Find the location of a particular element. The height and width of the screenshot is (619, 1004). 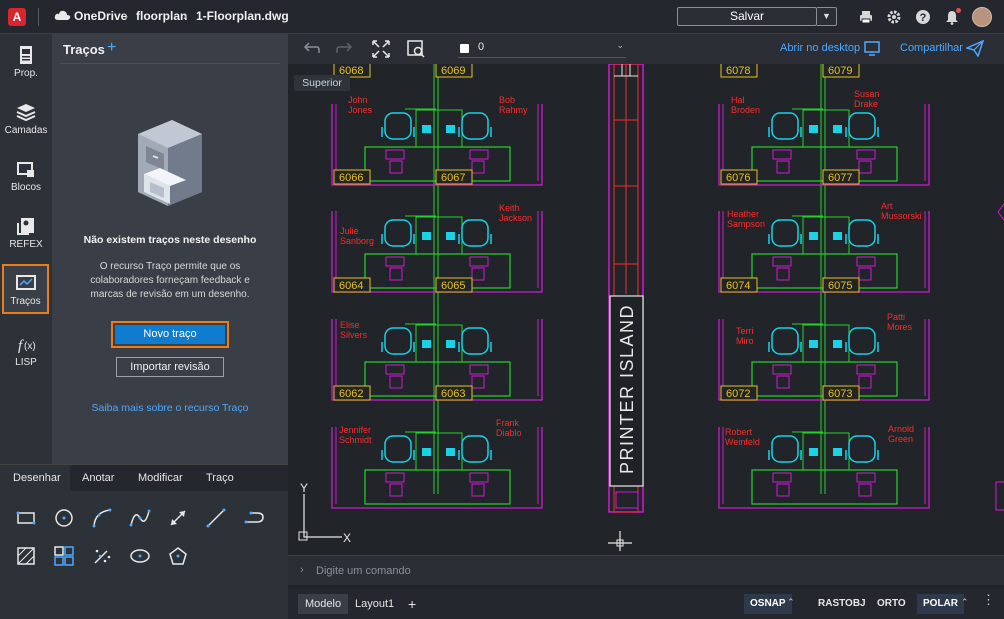

command-line: › Digite um comando is located at coordinates (646, 570).